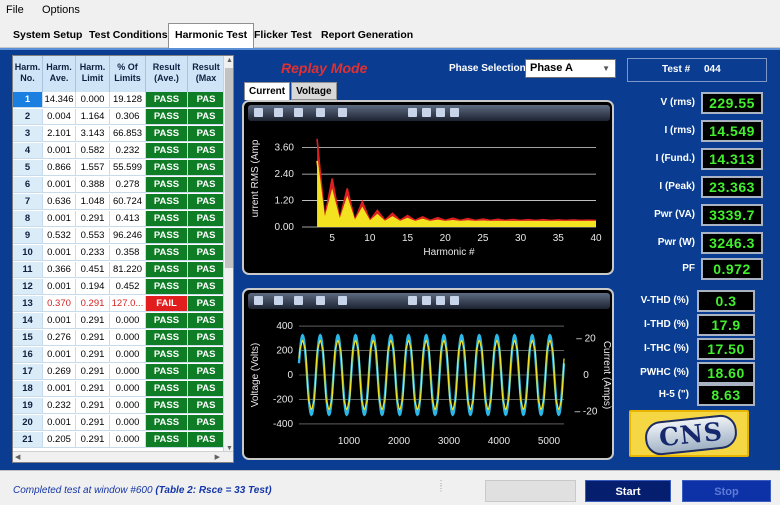 This screenshot has width=780, height=505. Describe the element at coordinates (28, 74) in the screenshot. I see `col-harm-no: Harm. No.` at that location.